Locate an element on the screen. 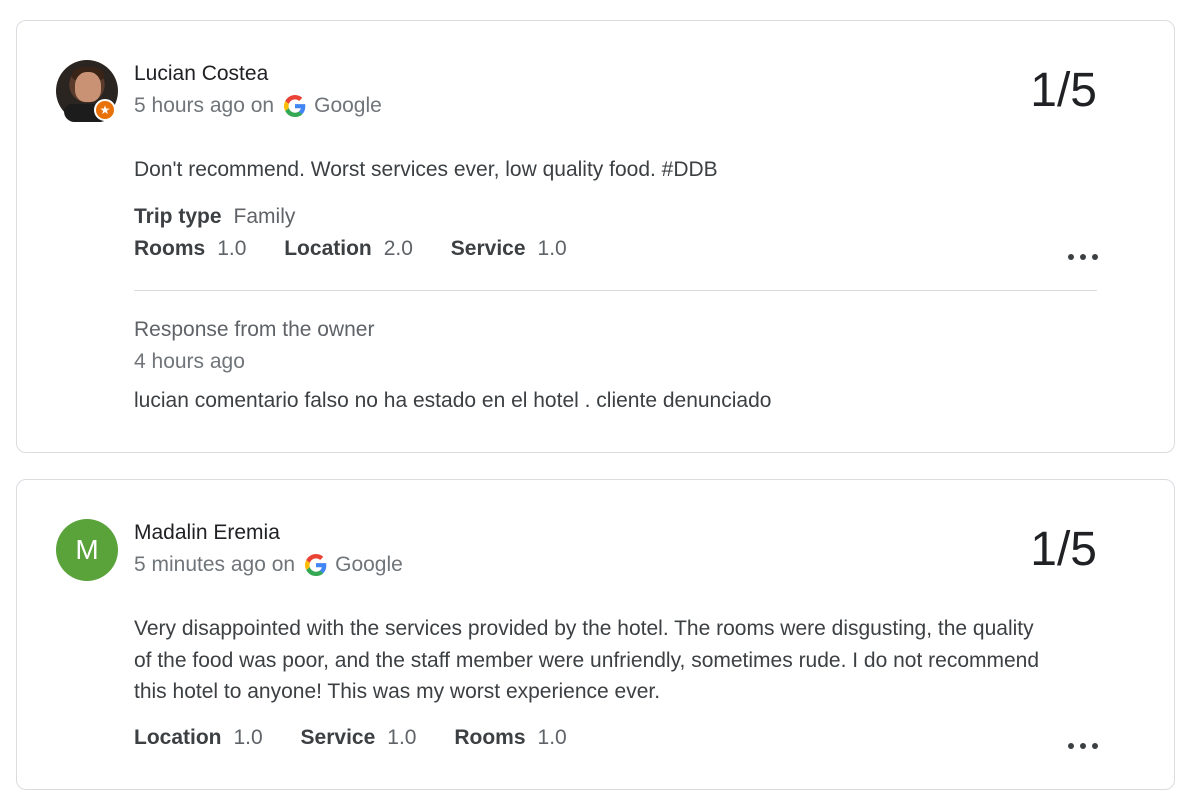  rating-value-location: 2.0 is located at coordinates (398, 248).